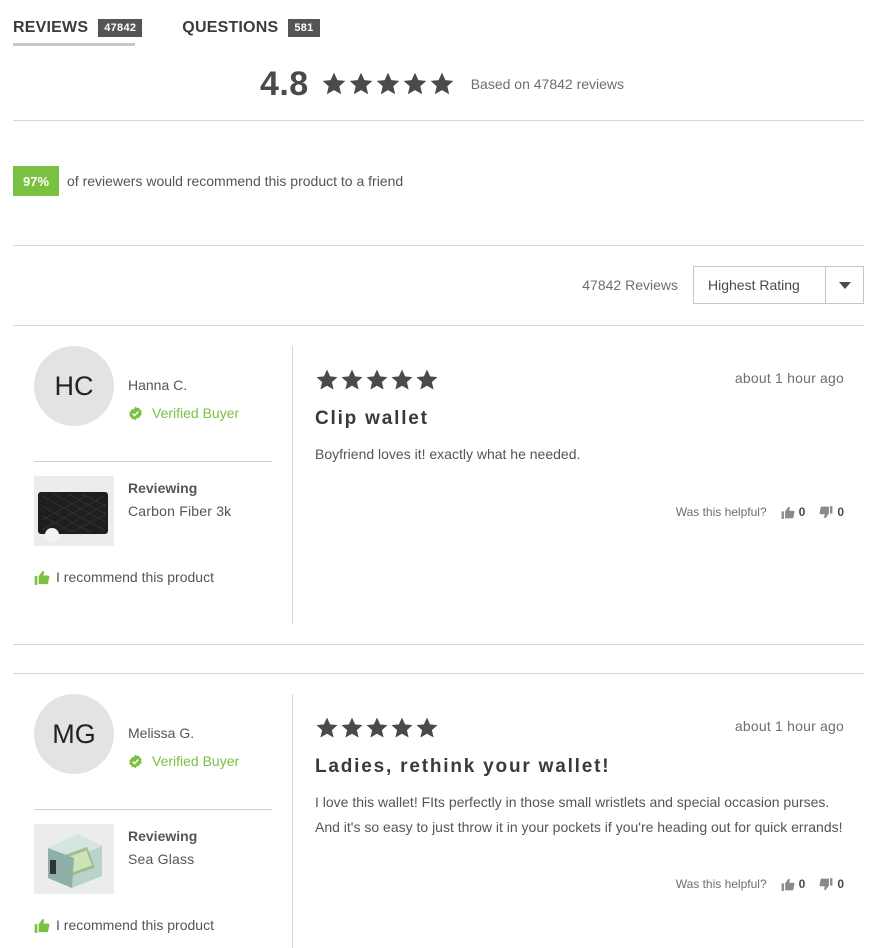  What do you see at coordinates (158, 385) in the screenshot?
I see `reviewer-name: Hanna C.` at bounding box center [158, 385].